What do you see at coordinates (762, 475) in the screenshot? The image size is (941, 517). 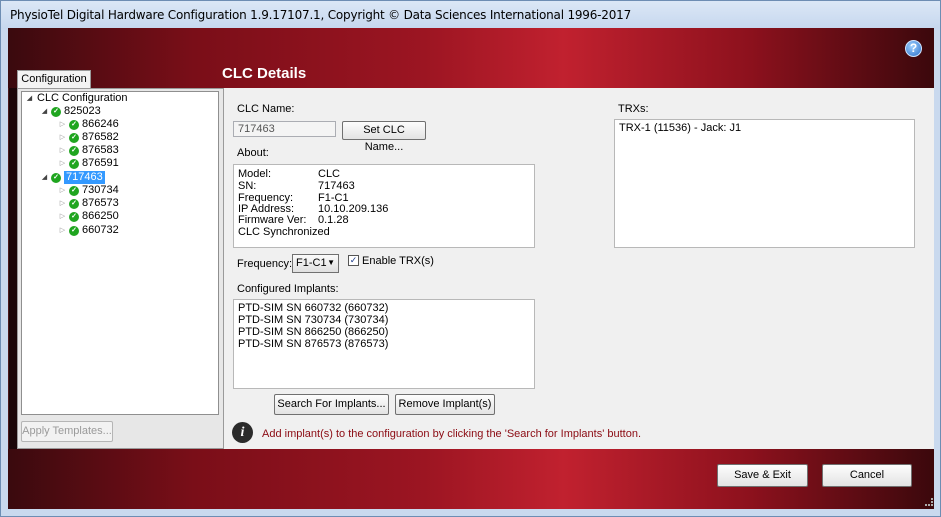 I see `save-exit-button: Save & Exit` at bounding box center [762, 475].